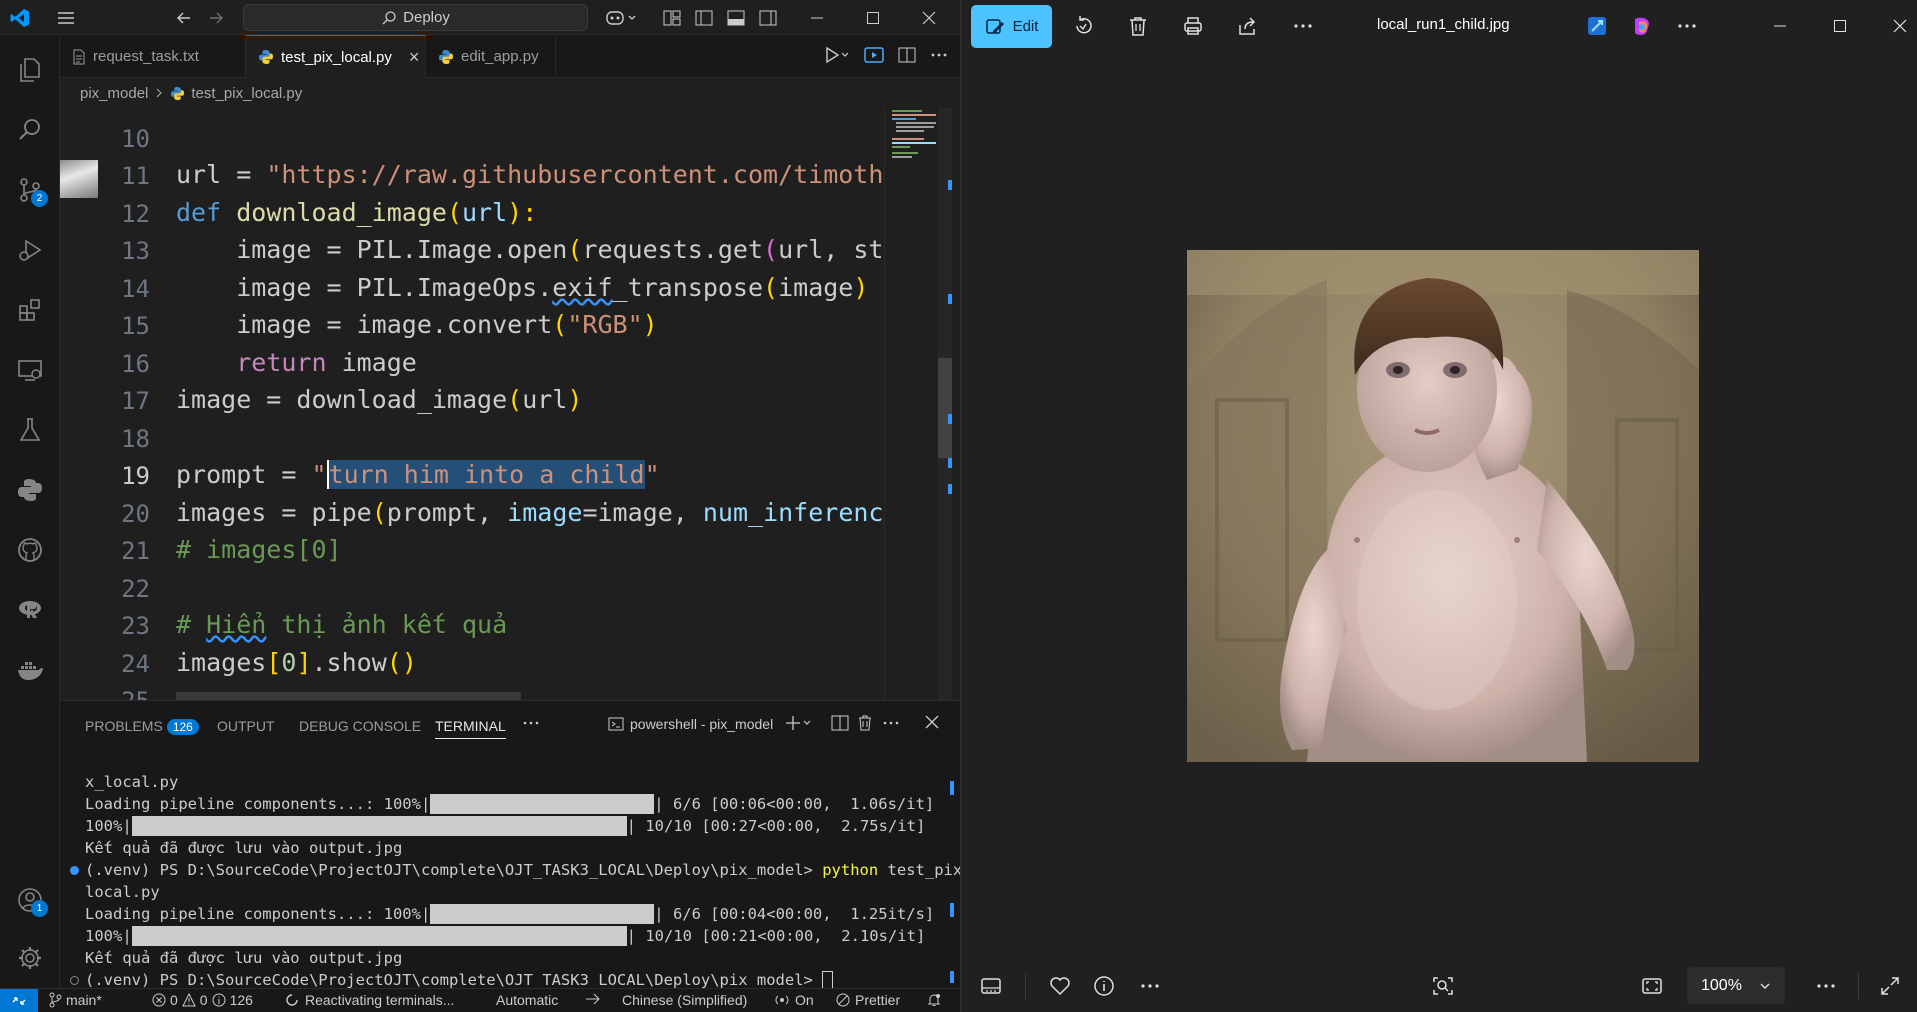  Describe the element at coordinates (153, 56) in the screenshot. I see `tab-request-task: request_task.txt` at that location.